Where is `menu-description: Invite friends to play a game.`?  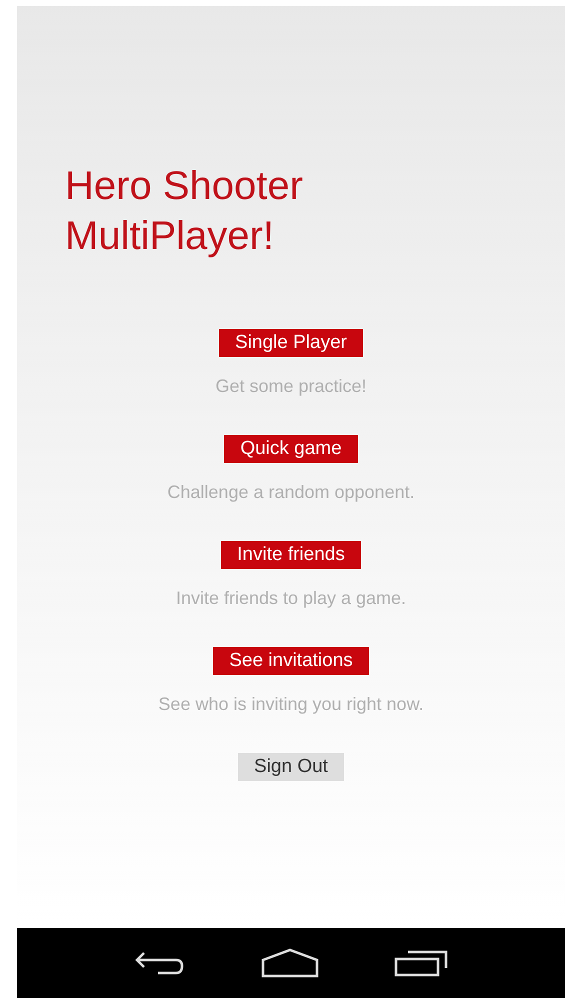
menu-description: Invite friends to play a game. is located at coordinates (291, 598).